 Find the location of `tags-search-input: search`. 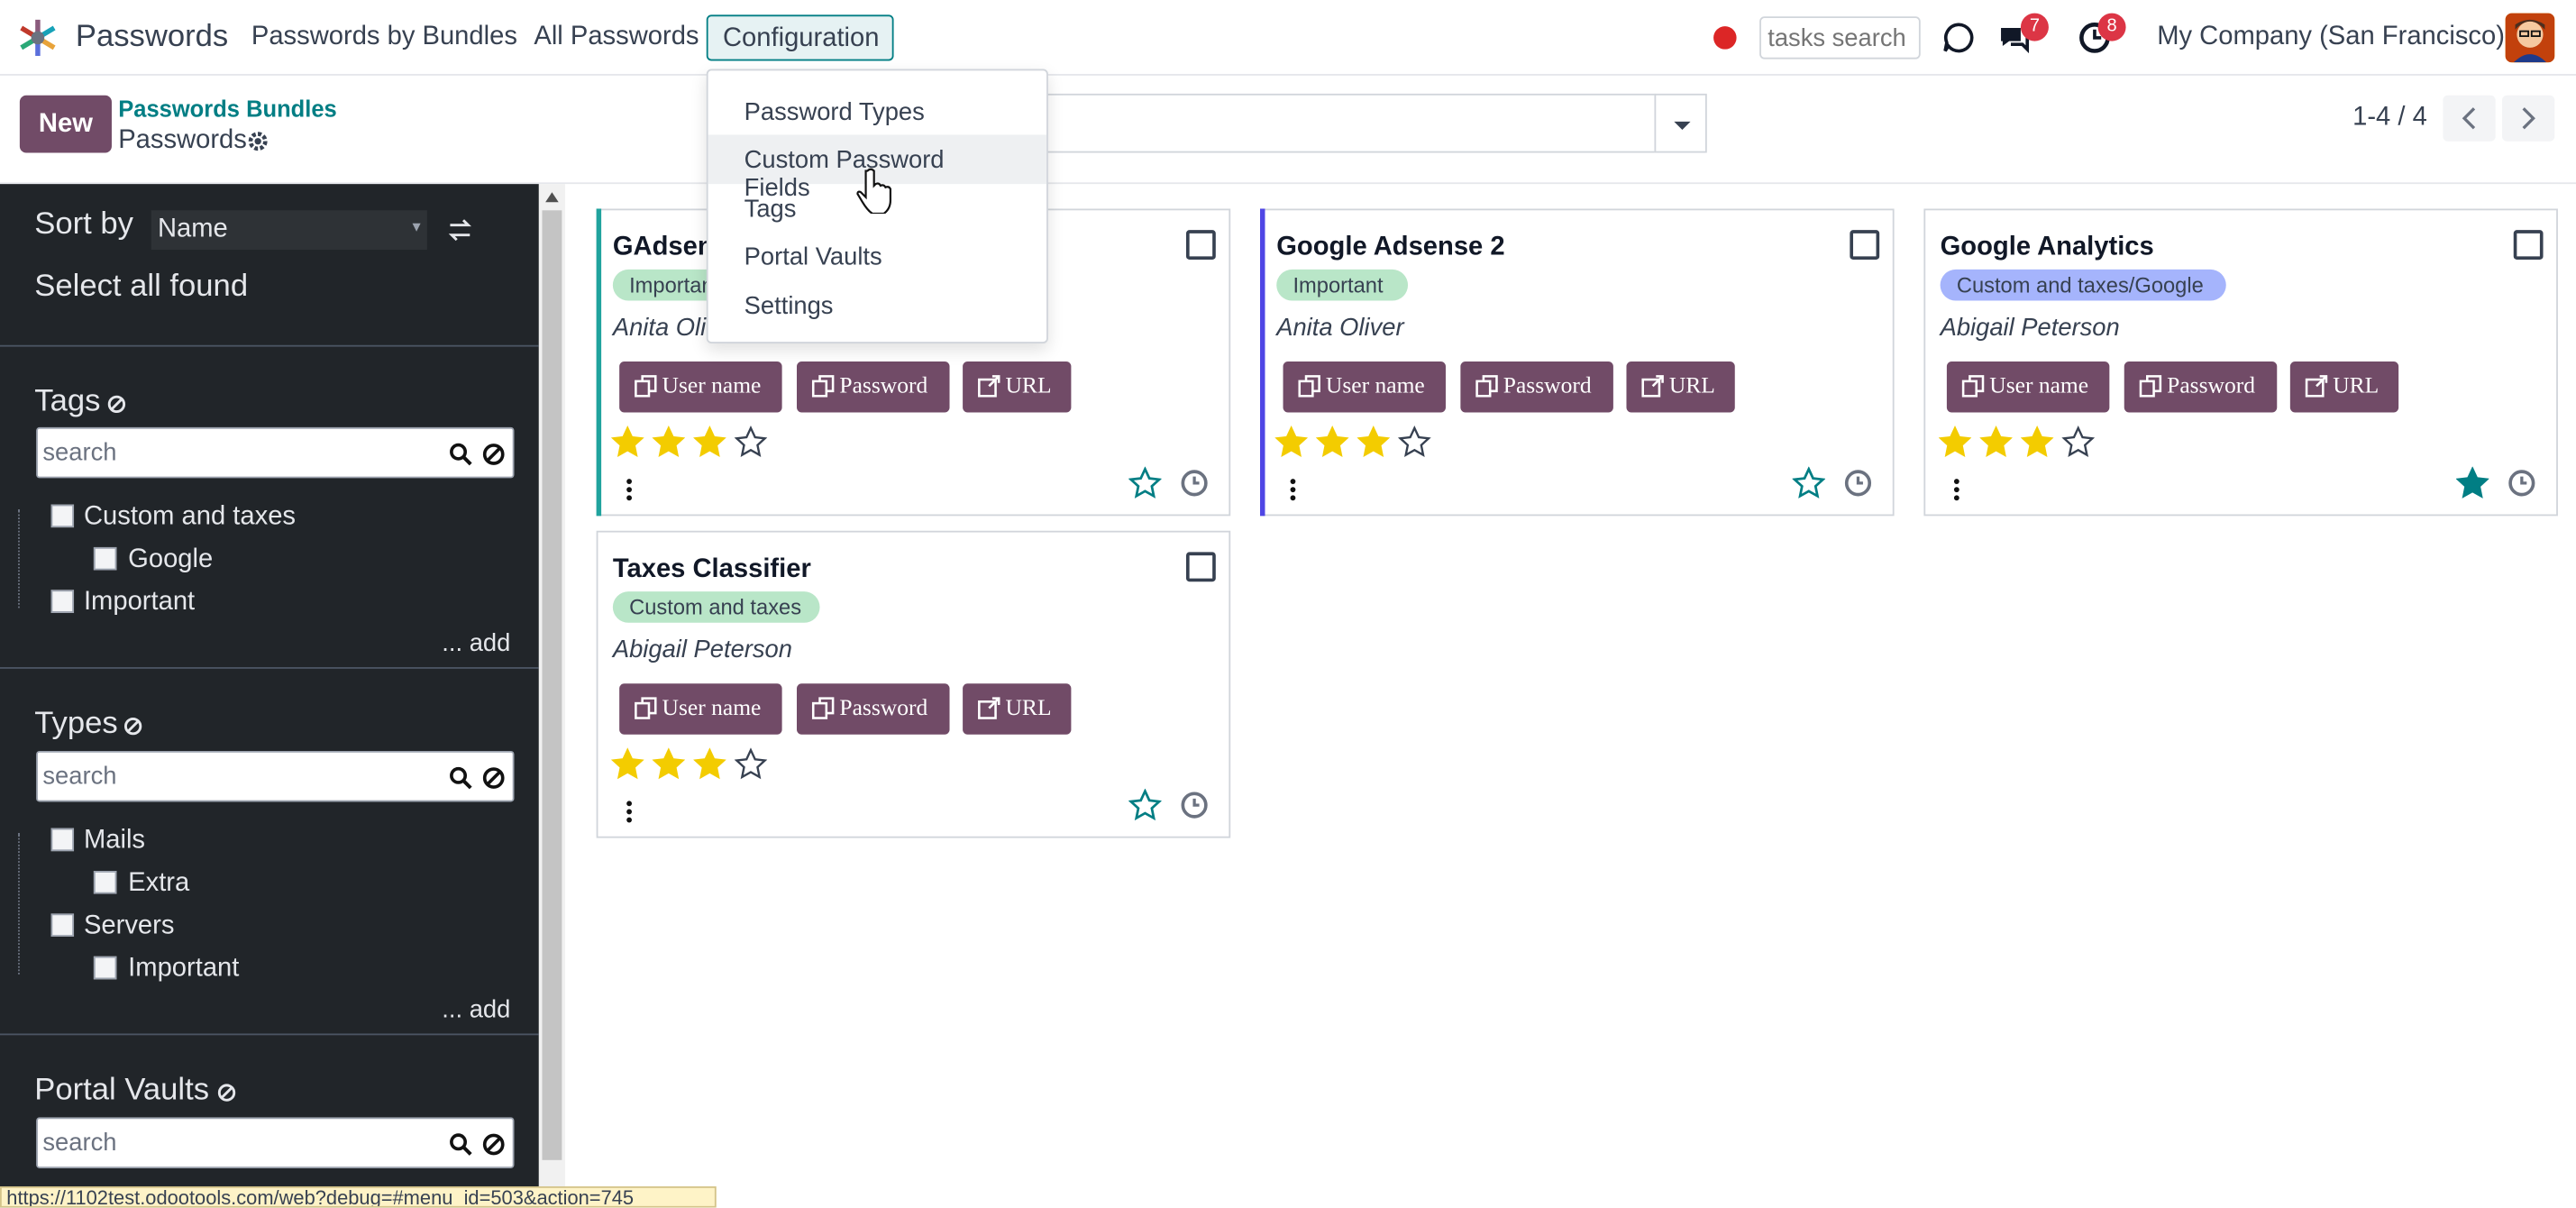

tags-search-input: search is located at coordinates (275, 452).